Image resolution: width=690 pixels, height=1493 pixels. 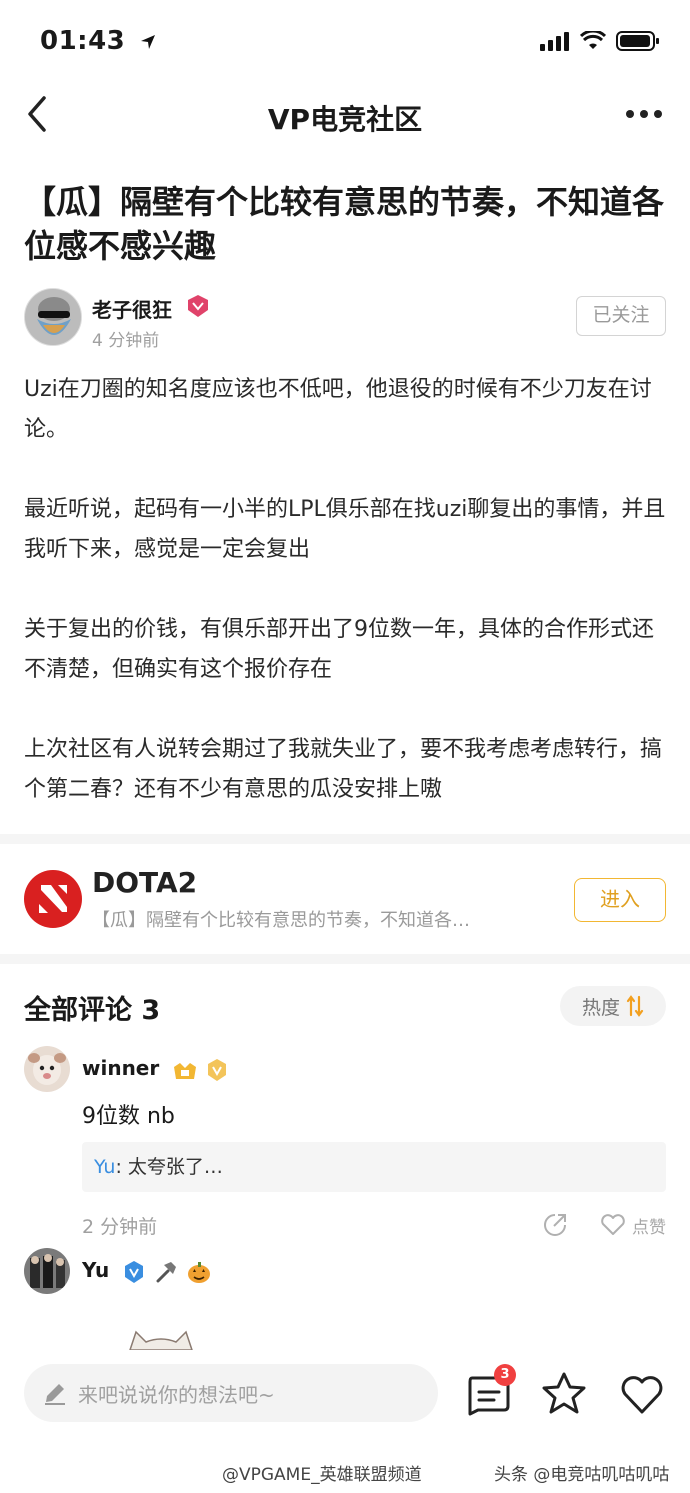 I want to click on sort-toggle: 热度, so click(x=613, y=1006).